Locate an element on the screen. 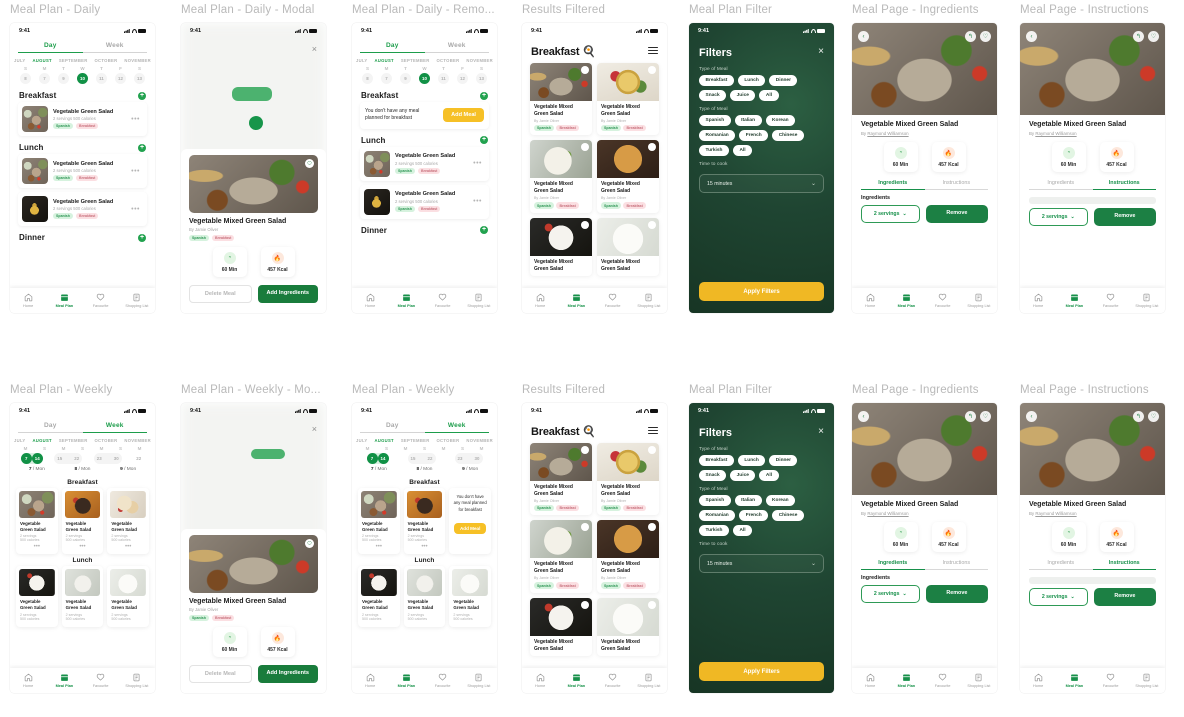  month-october: OCTOBER is located at coordinates (106, 60).